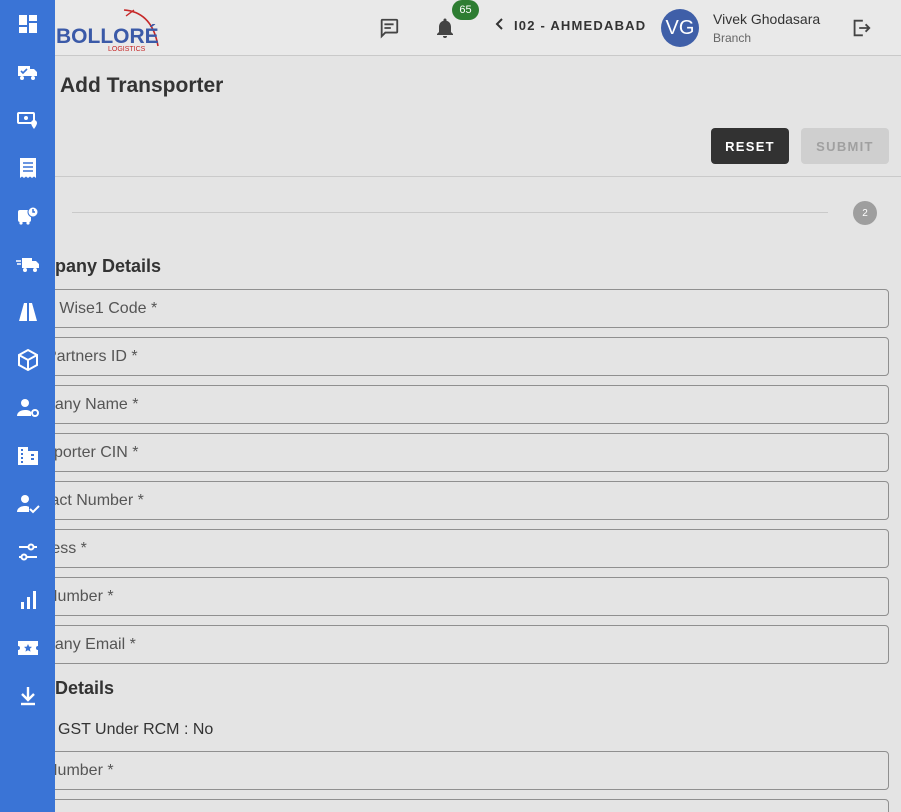 Image resolution: width=901 pixels, height=812 pixels. I want to click on download-icon, so click(27, 696).